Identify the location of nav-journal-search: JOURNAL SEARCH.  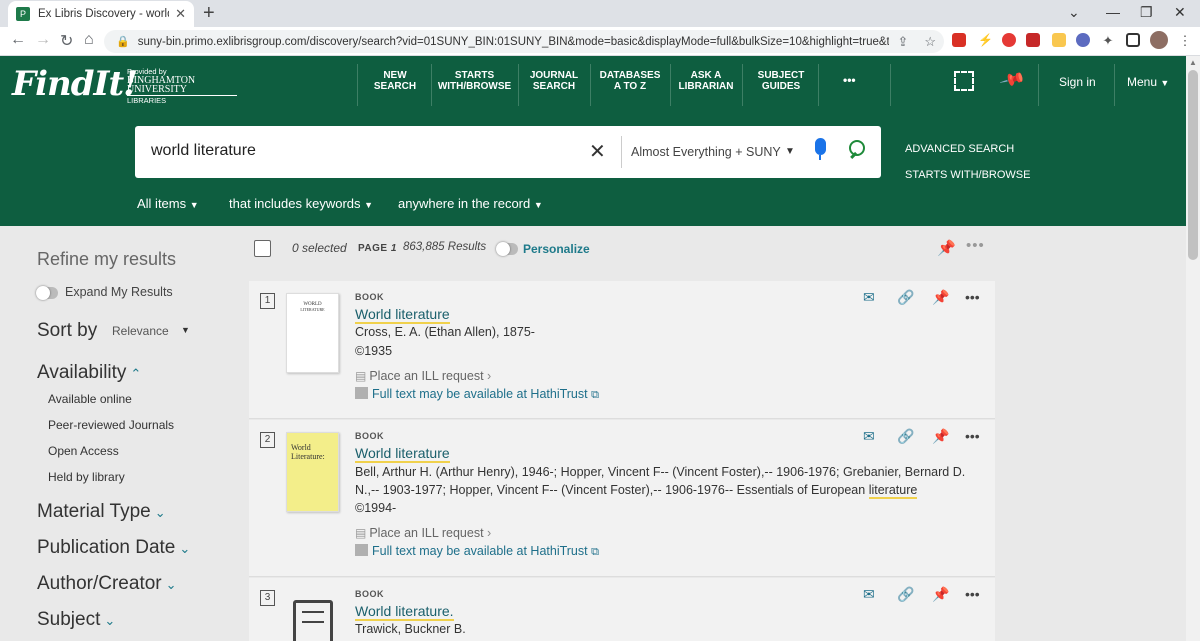
(554, 81).